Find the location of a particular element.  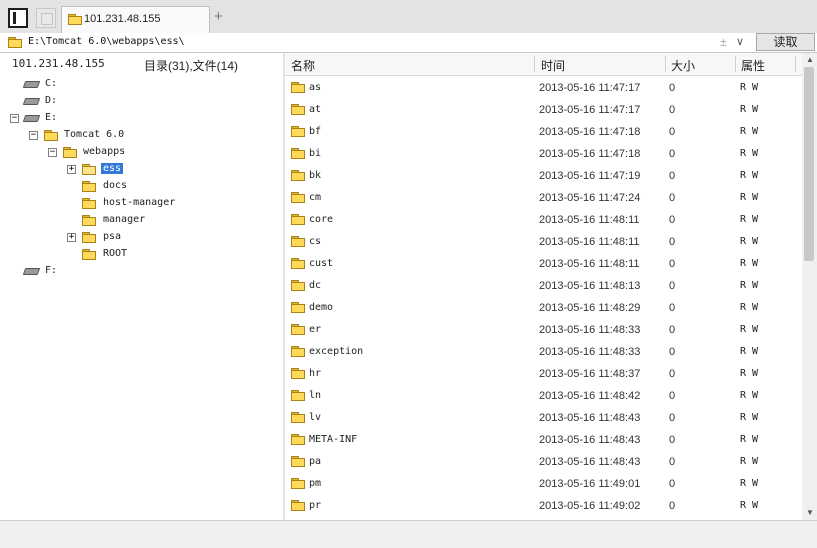

file-time: 2013-05-16 11:47:18 is located at coordinates (590, 154).